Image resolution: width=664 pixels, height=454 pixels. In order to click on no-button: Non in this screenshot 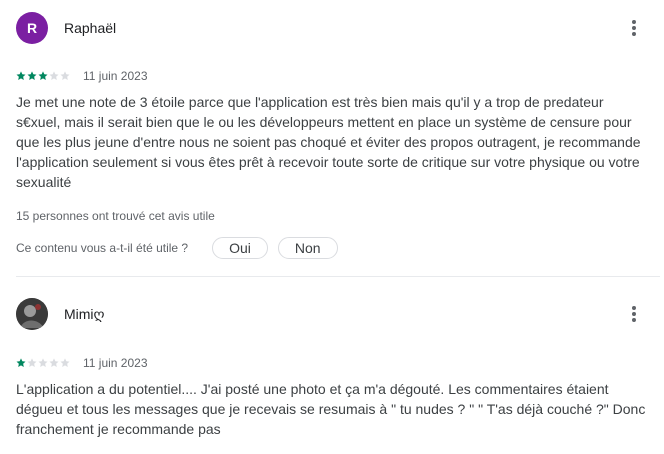, I will do `click(307, 248)`.